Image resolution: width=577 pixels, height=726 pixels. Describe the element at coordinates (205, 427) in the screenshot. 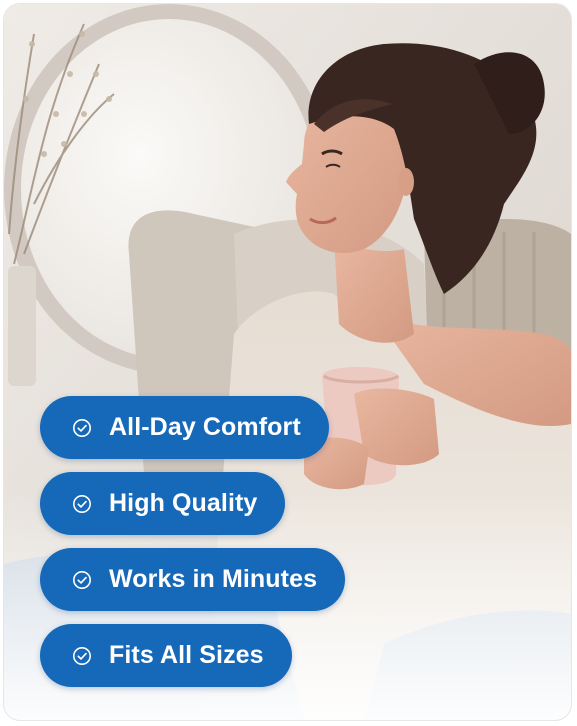

I see `benefit-label: All-Day Comfort` at that location.